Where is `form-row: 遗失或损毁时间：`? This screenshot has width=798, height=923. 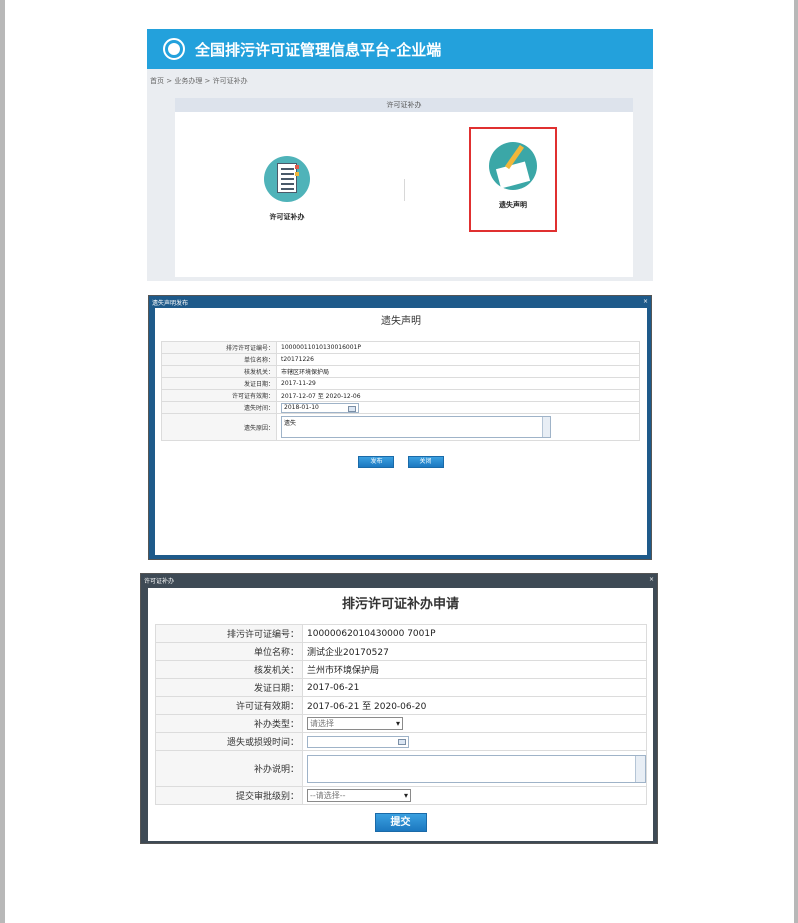
form-row: 遗失或损毁时间： is located at coordinates (401, 741).